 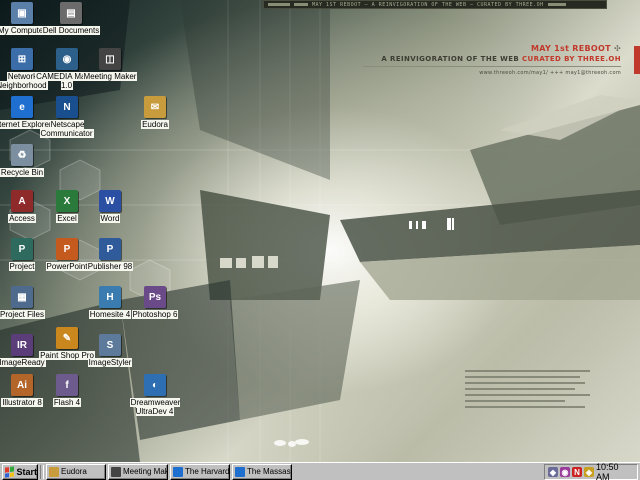 I want to click on volume-icon: ◆, so click(x=553, y=472).